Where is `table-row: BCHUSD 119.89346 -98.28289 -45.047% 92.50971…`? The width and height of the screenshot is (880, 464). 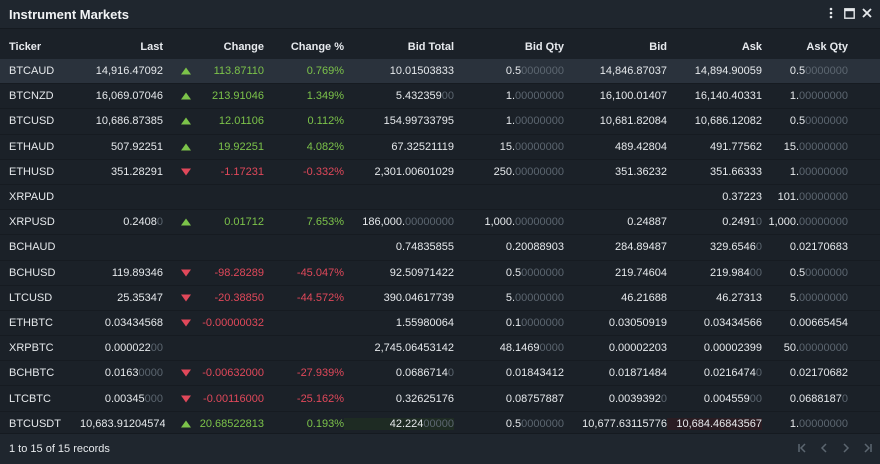
table-row: BCHUSD 119.89346 -98.28289 -45.047% 92.50971… is located at coordinates (440, 273).